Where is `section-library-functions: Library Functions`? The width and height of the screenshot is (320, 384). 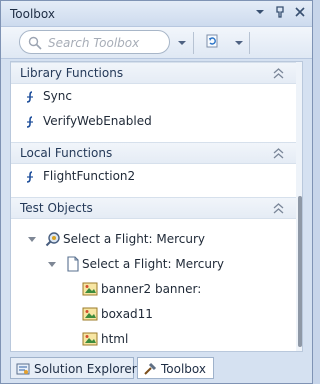 section-library-functions: Library Functions is located at coordinates (156, 73).